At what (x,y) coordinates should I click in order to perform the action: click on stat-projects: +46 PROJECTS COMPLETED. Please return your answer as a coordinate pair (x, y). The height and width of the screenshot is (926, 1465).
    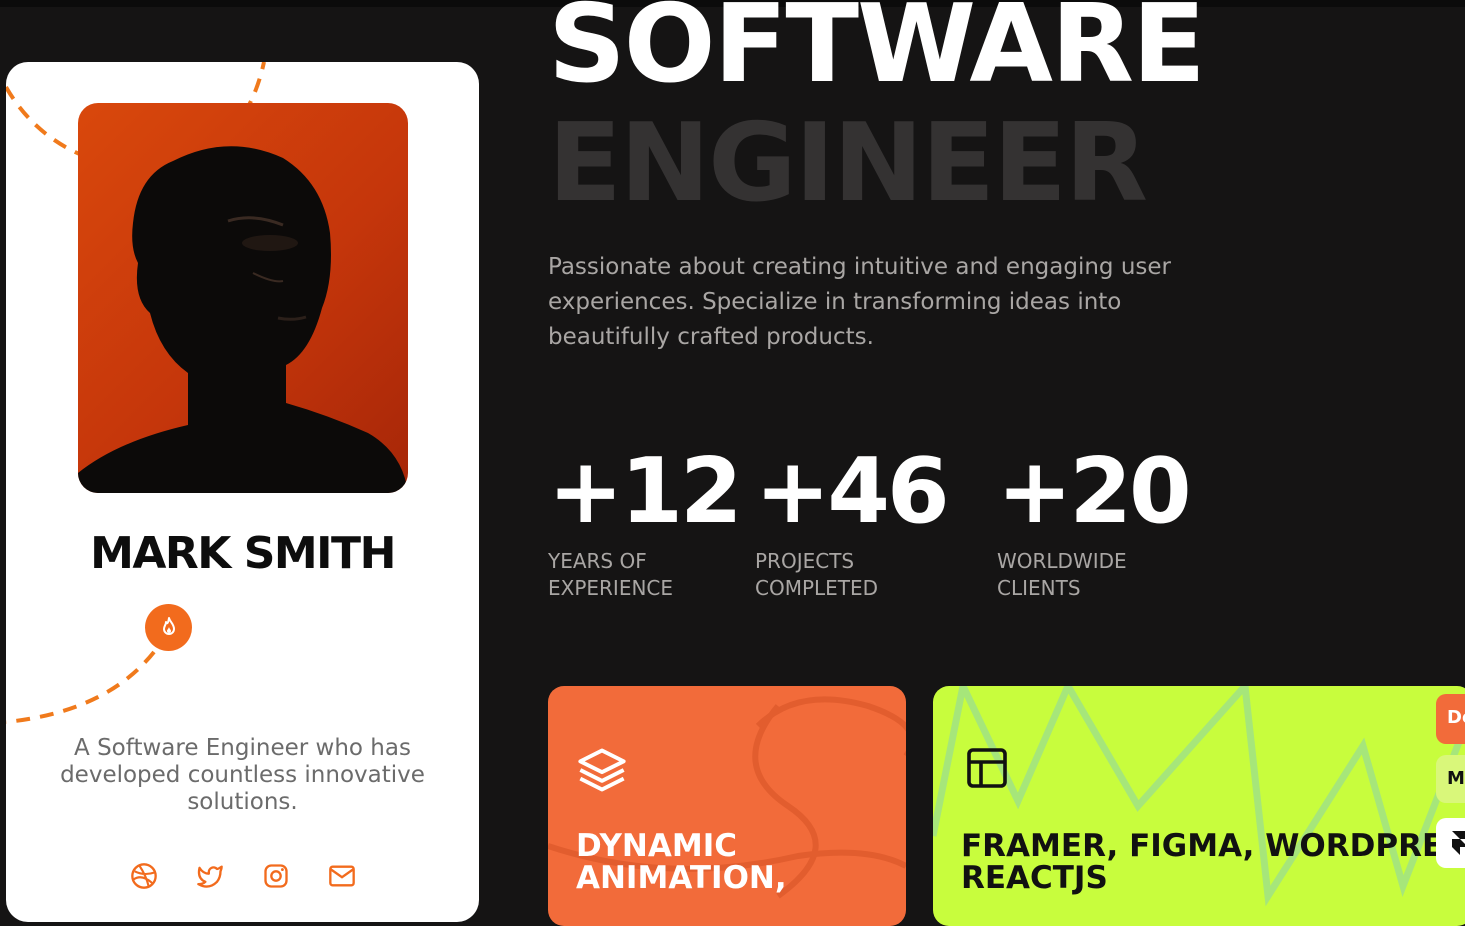
    Looking at the image, I should click on (852, 520).